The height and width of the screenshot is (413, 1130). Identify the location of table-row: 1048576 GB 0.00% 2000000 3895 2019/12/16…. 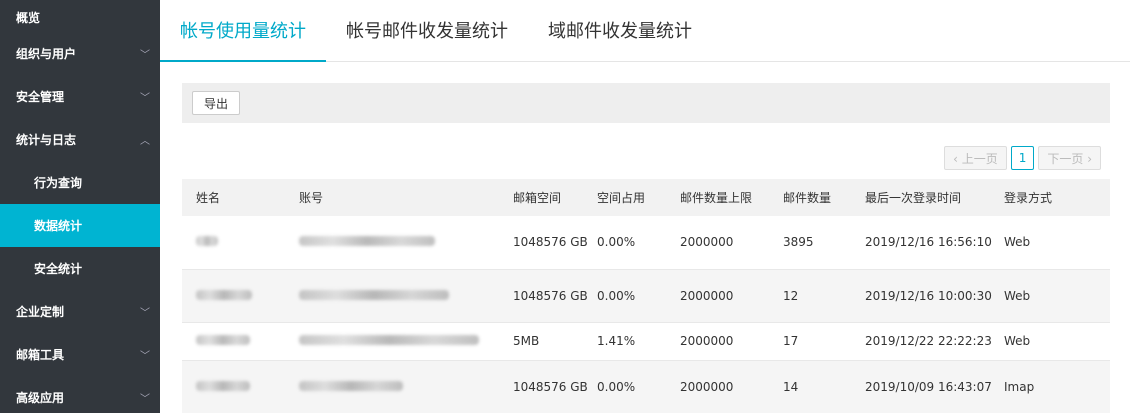
(646, 243).